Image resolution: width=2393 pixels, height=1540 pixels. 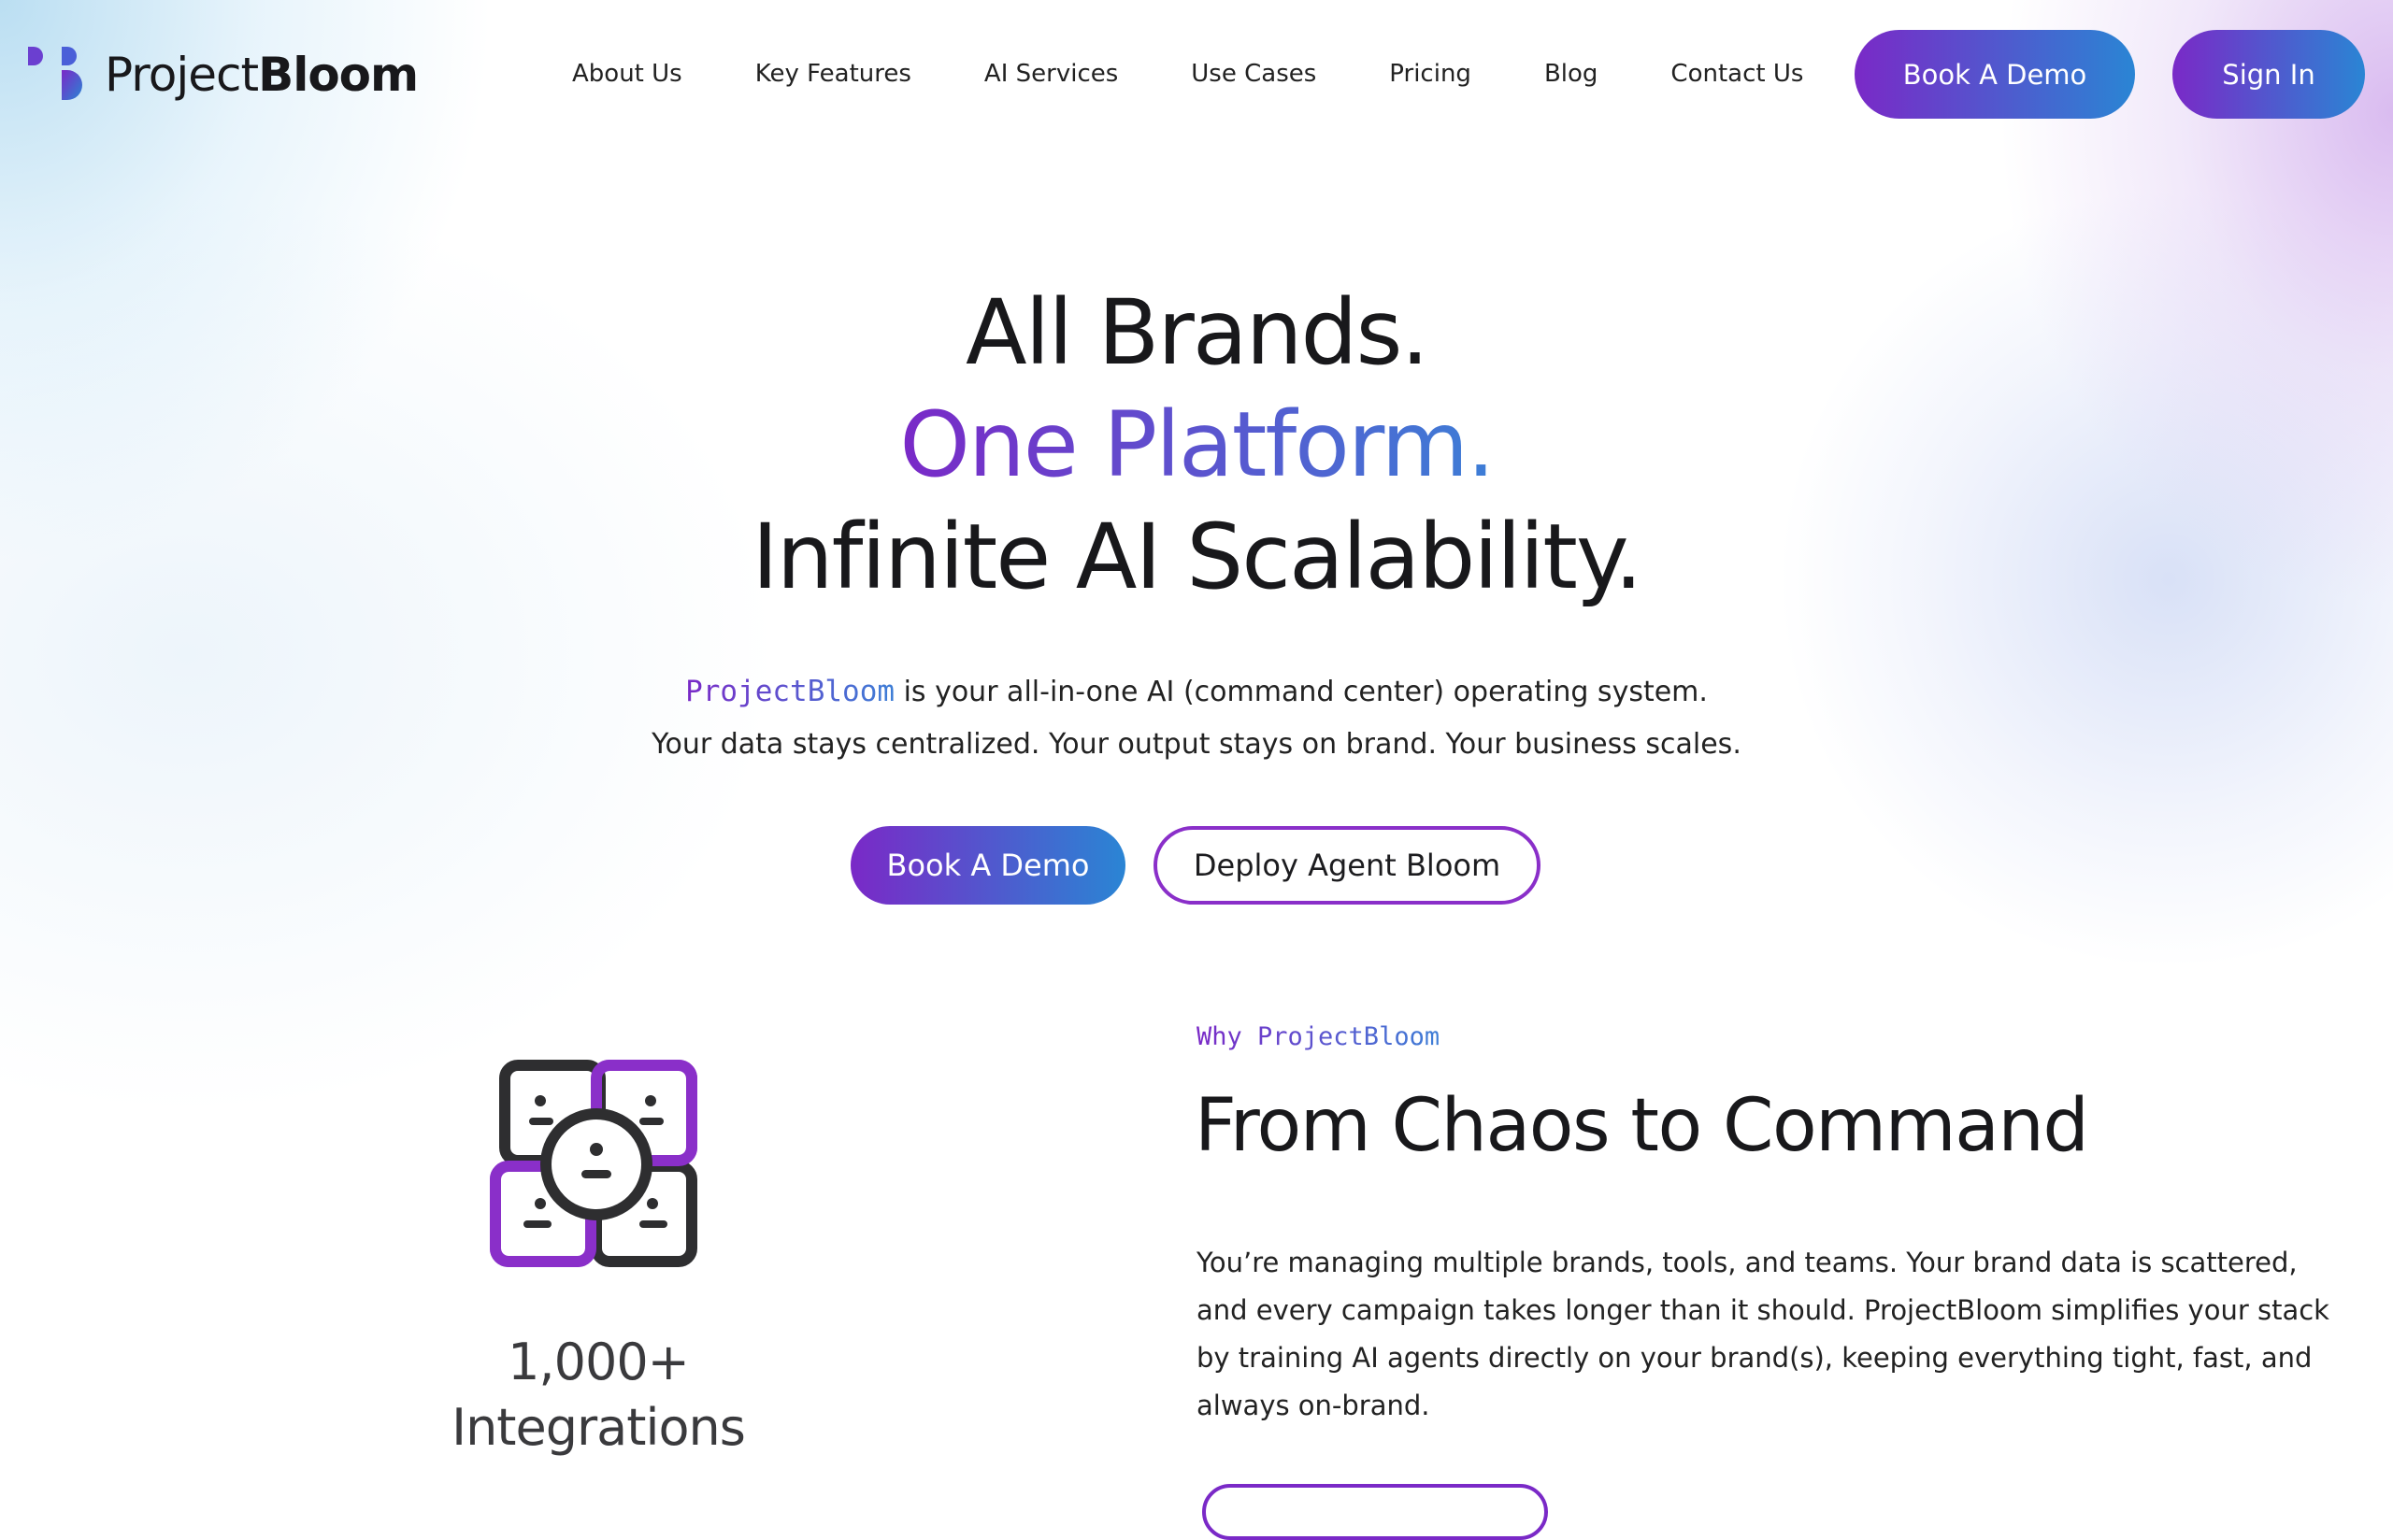 I want to click on why-eyebrow: Why ProjectBloom, so click(x=1318, y=1036).